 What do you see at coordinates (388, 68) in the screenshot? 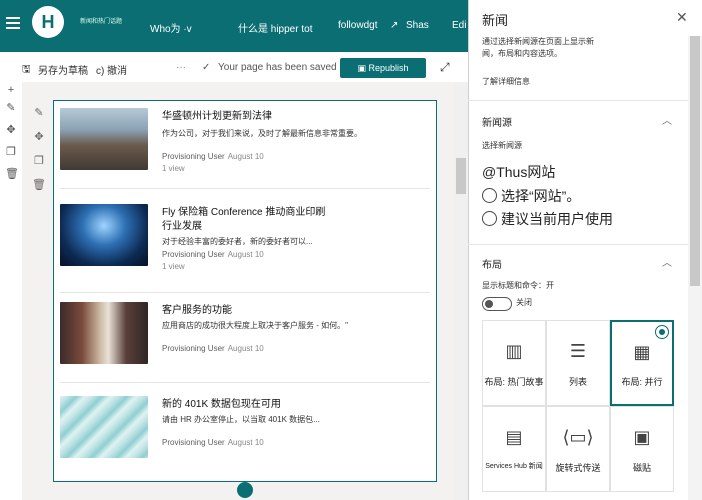
I see `republish-label: Republish` at bounding box center [388, 68].